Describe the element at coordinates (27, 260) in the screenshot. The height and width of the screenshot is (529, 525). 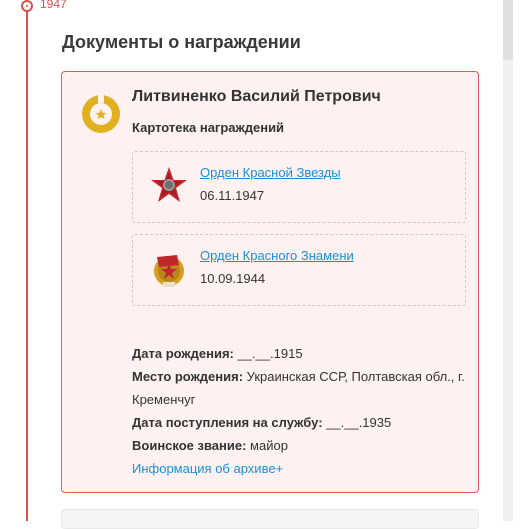
I see `timeline-line` at that location.